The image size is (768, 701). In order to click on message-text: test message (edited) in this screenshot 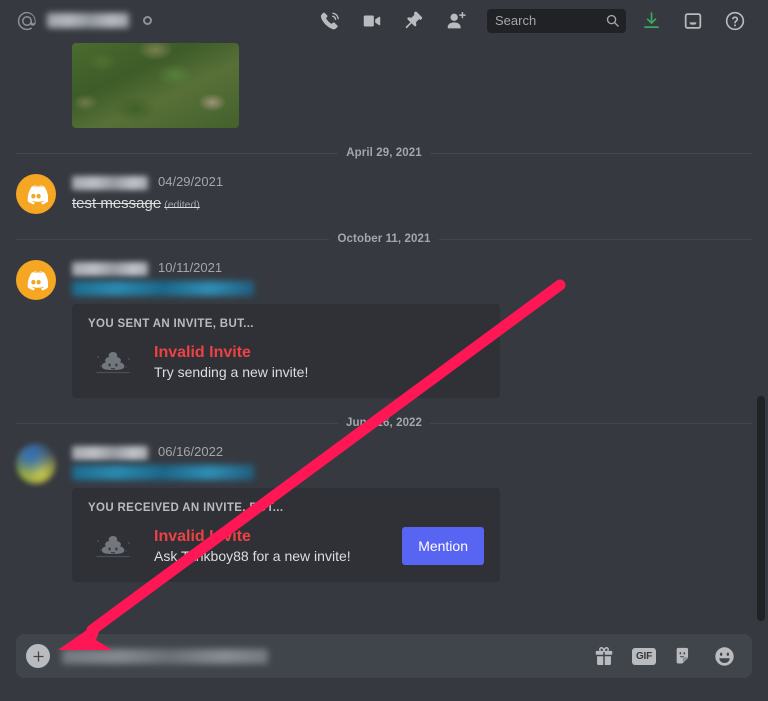, I will do `click(412, 204)`.